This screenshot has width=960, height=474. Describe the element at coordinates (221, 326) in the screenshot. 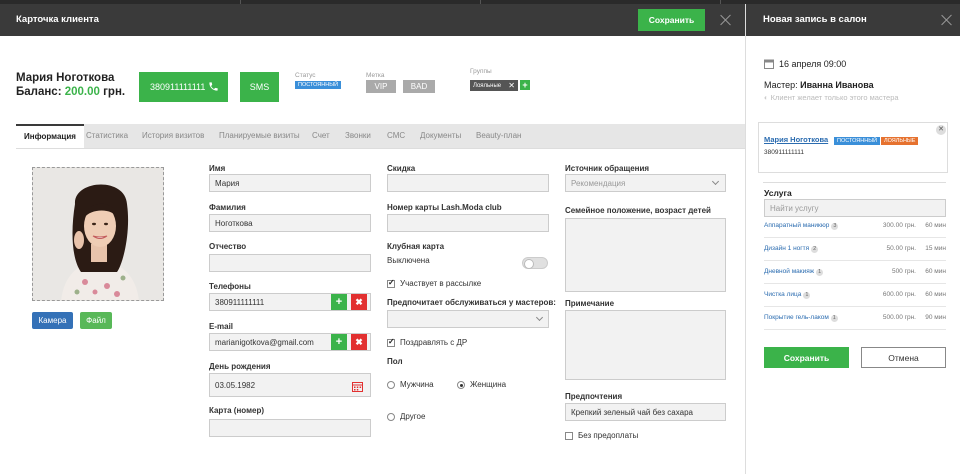

I see `email-label: E-mail` at that location.